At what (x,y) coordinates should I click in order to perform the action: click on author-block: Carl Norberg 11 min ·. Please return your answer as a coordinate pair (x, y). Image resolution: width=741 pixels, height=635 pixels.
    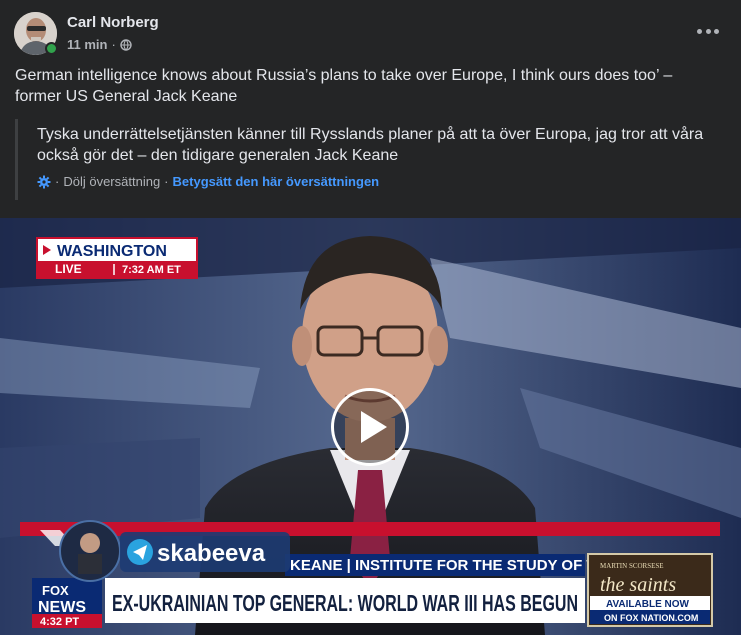
    Looking at the image, I should click on (113, 33).